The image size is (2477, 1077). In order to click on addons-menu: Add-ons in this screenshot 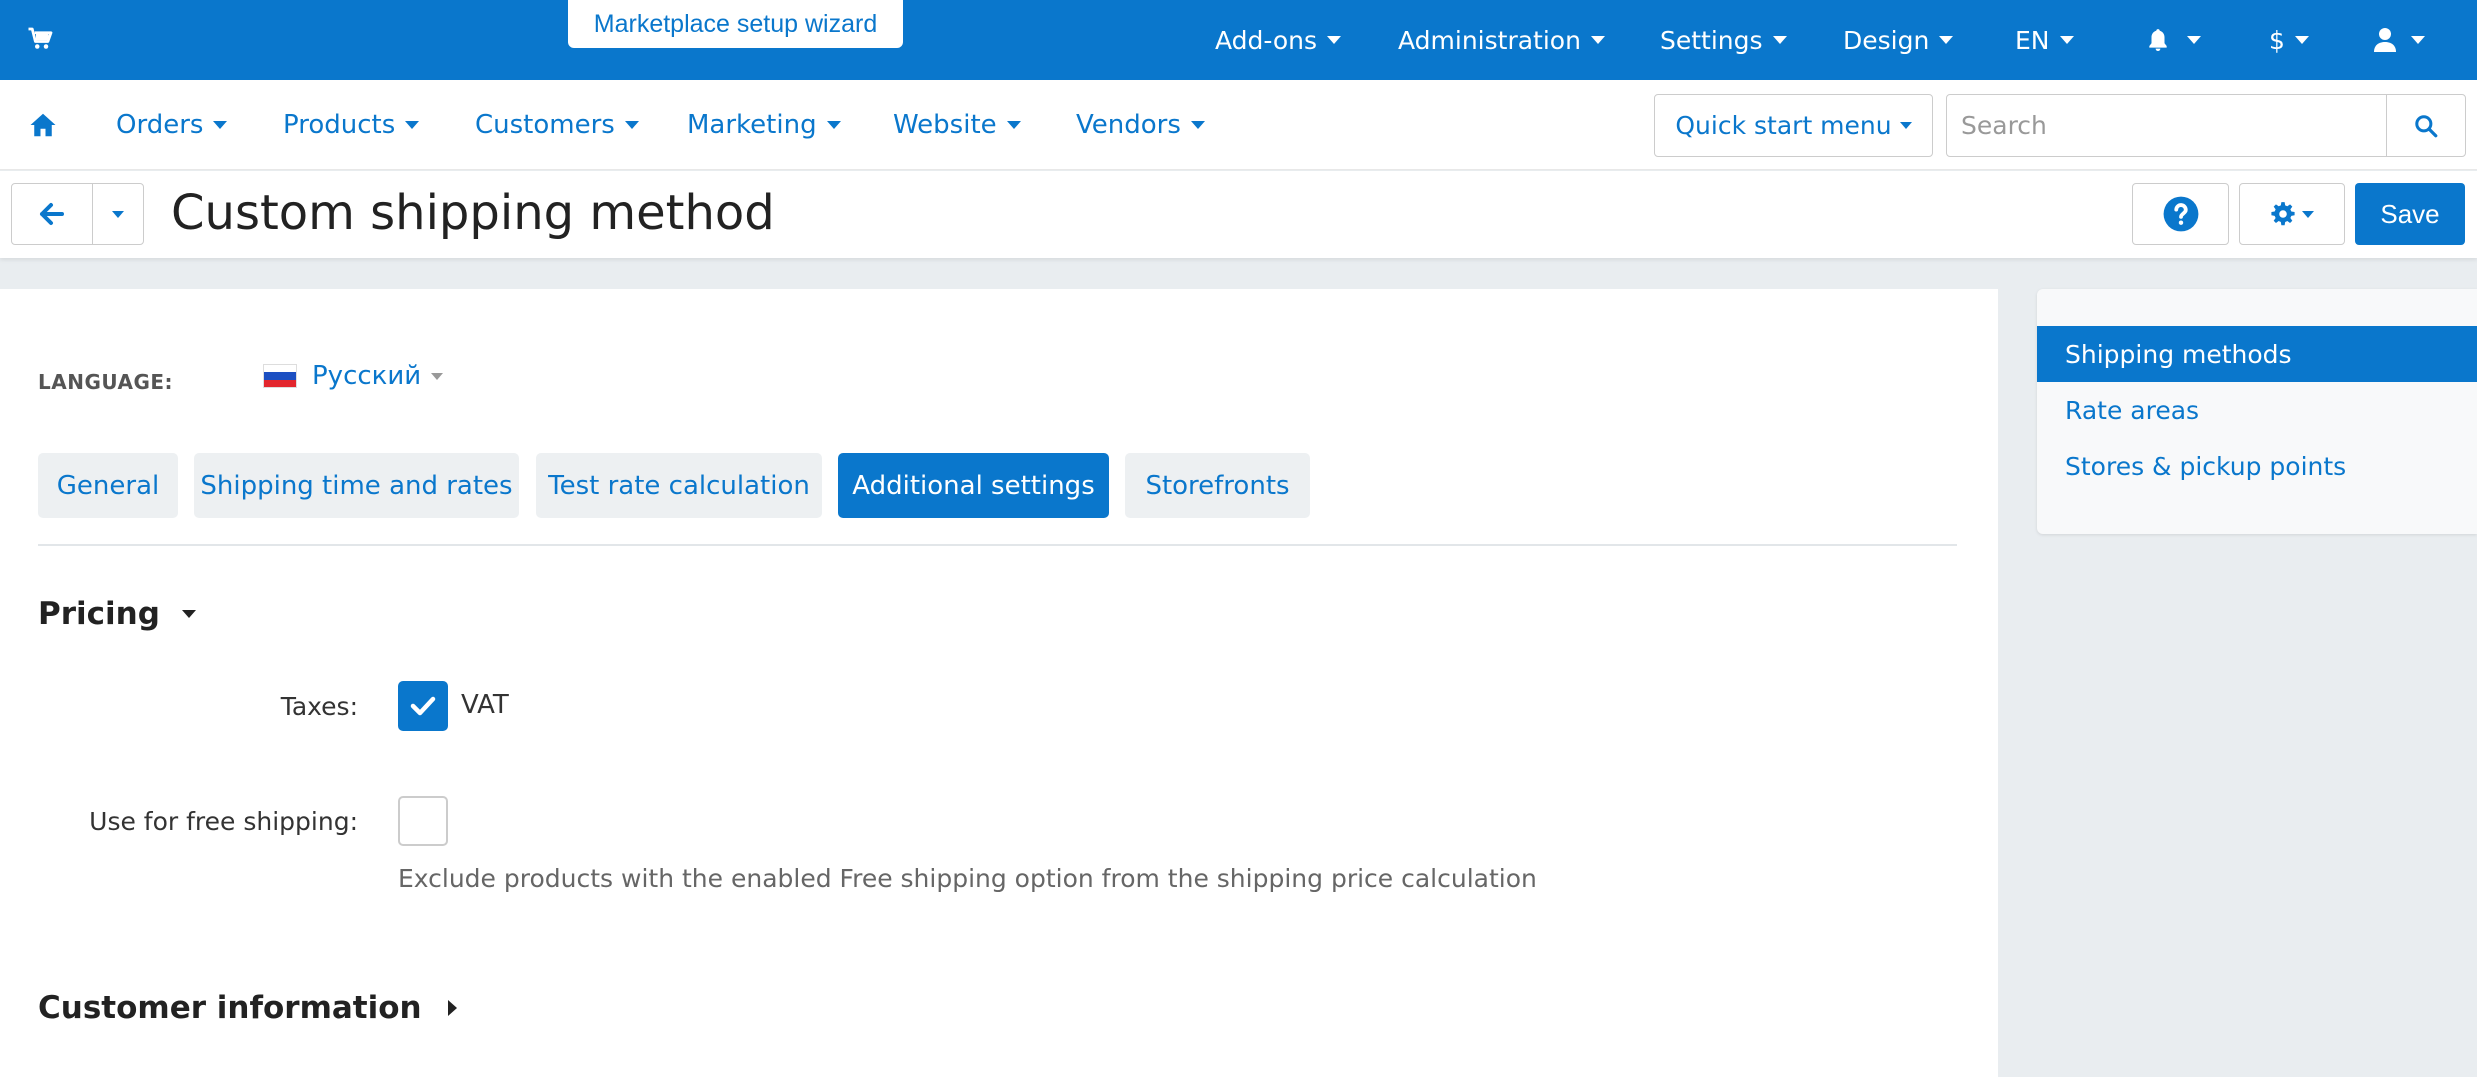, I will do `click(1278, 40)`.